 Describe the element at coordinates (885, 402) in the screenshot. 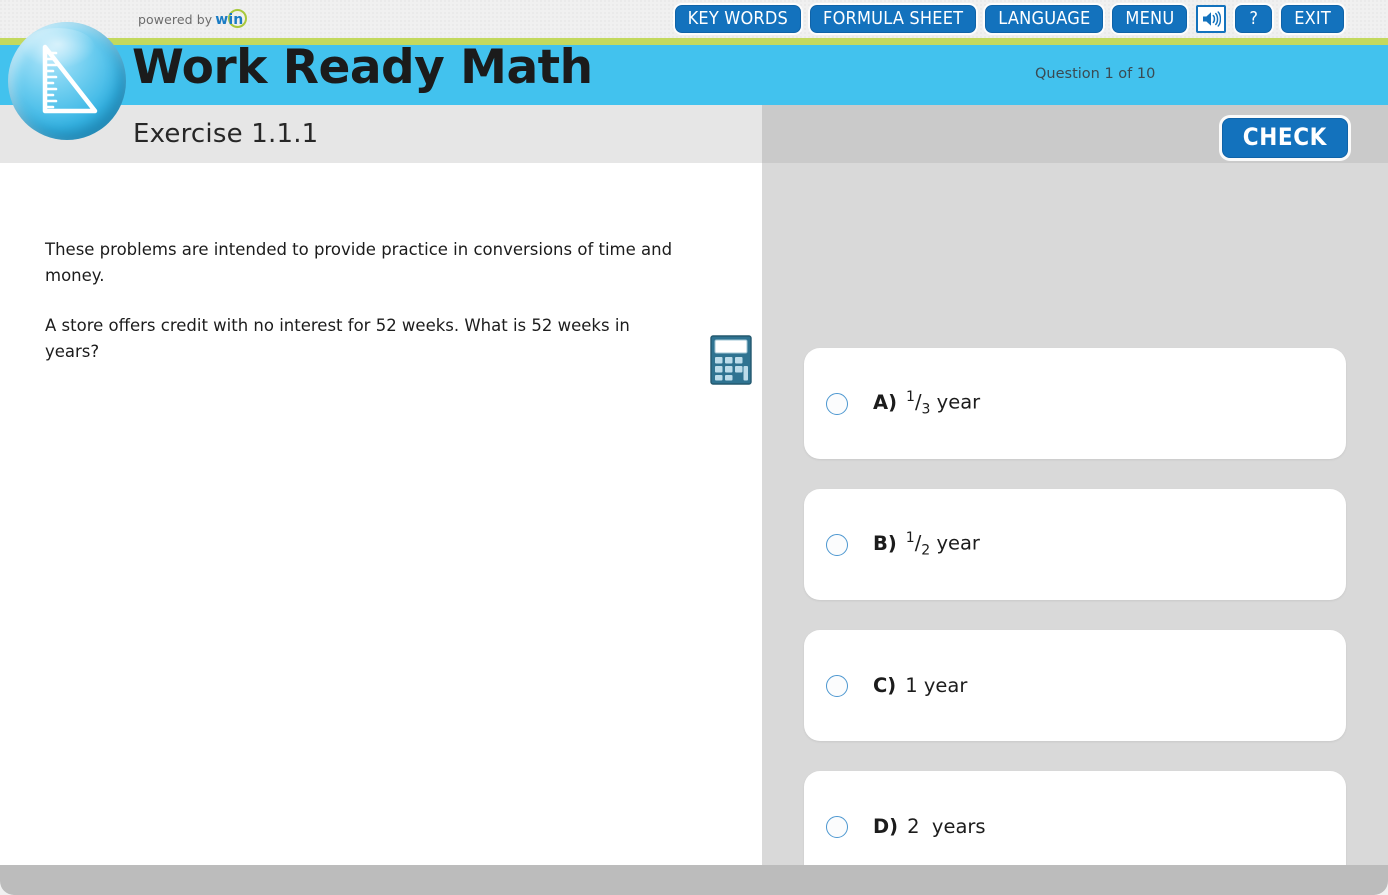

I see `option-a-letter: A)` at that location.